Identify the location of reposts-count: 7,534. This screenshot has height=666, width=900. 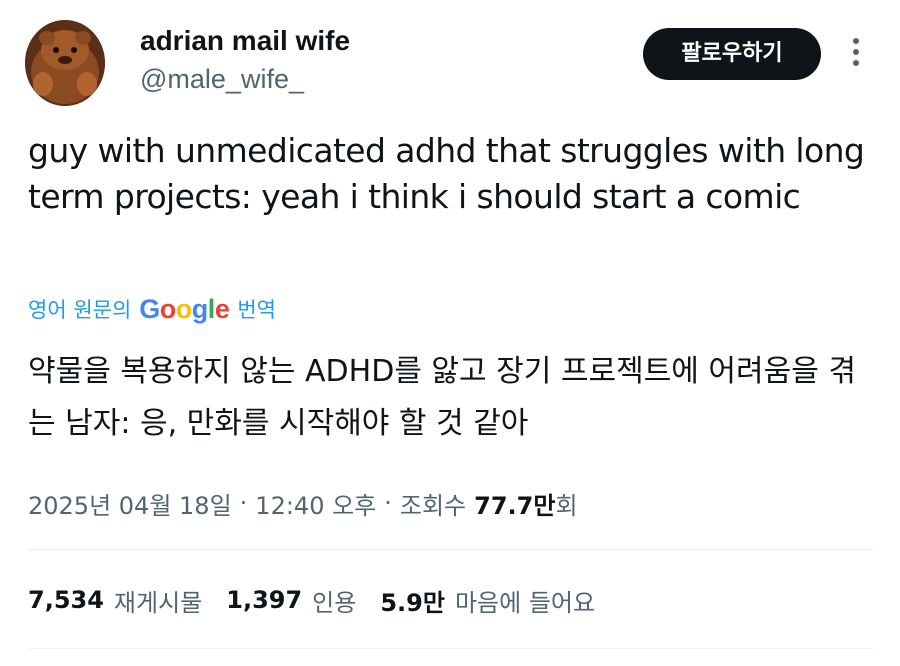
(66, 600).